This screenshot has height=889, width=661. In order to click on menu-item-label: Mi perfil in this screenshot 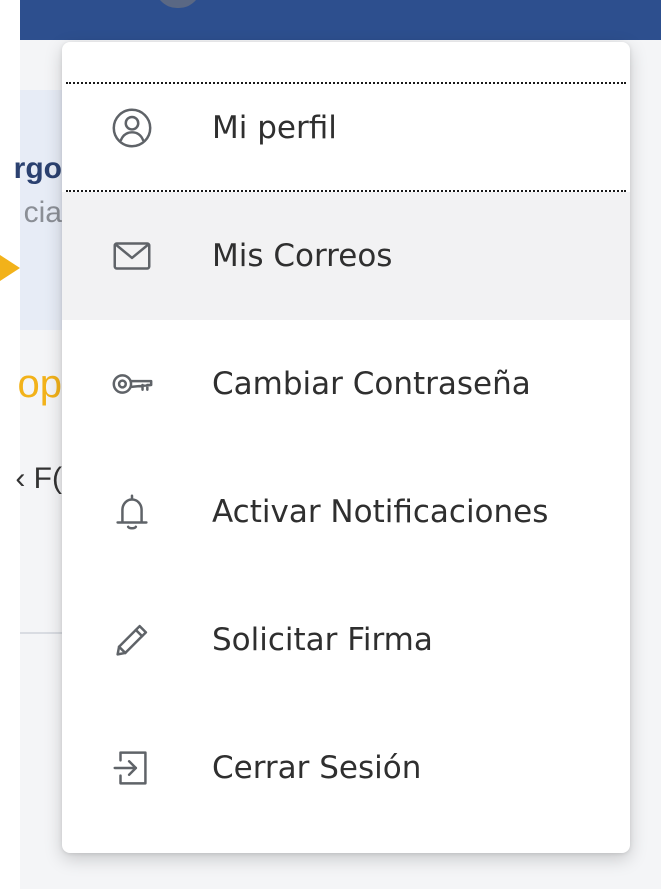, I will do `click(274, 128)`.